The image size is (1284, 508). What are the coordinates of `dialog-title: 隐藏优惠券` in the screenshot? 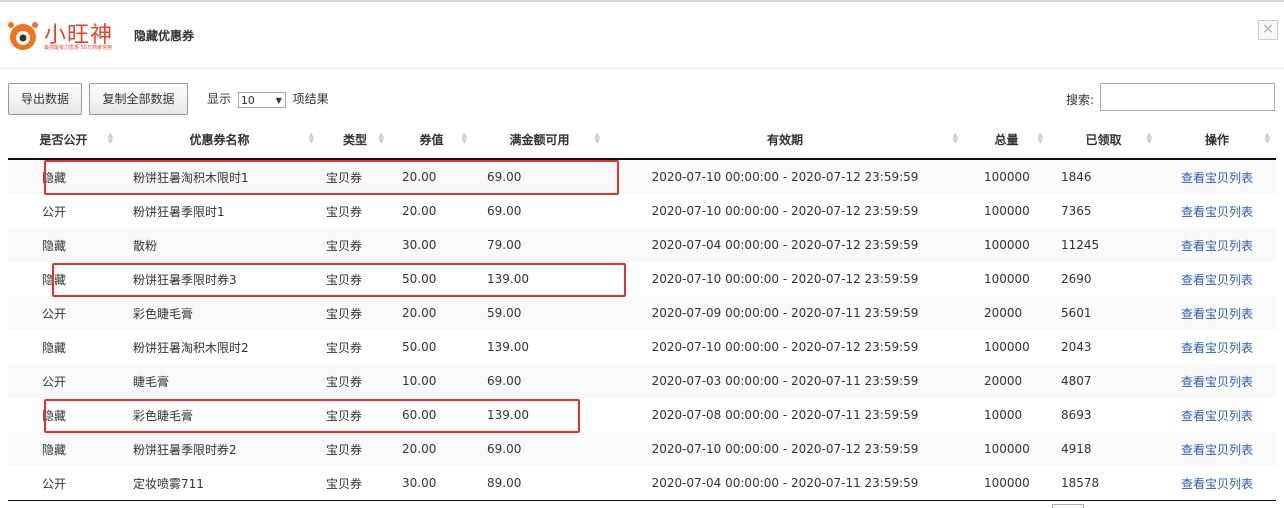 It's located at (164, 36).